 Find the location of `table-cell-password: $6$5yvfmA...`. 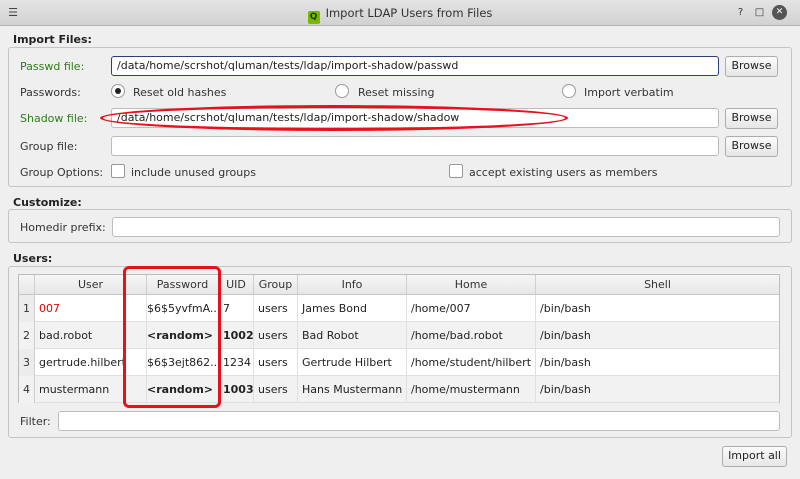

table-cell-password: $6$5yvfmA... is located at coordinates (183, 308).